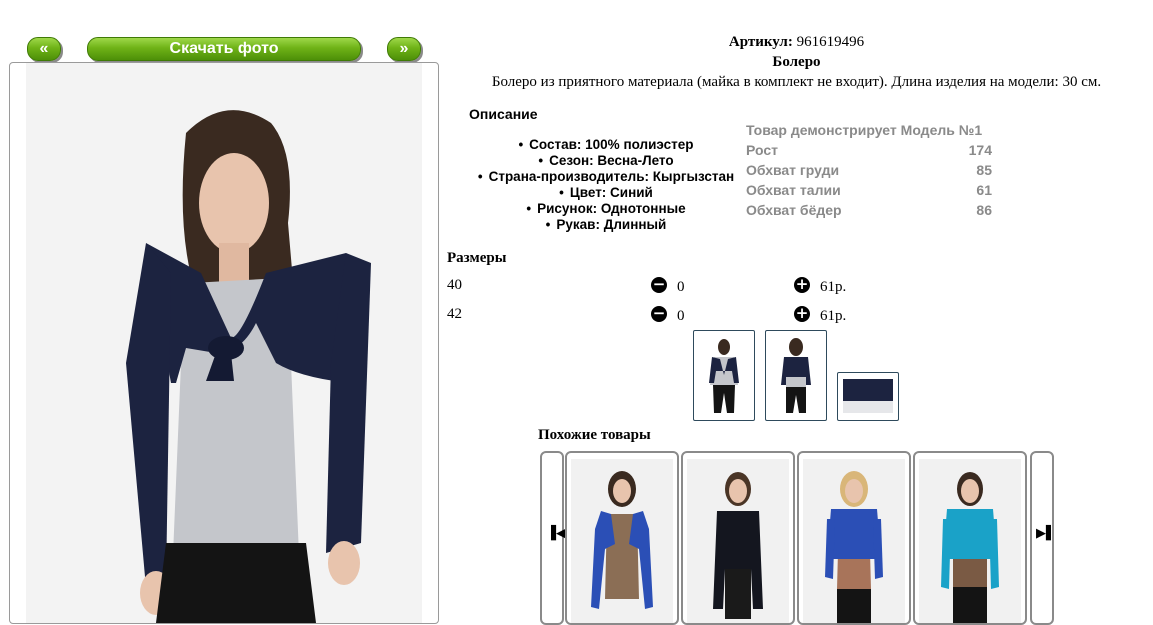 Image resolution: width=1153 pixels, height=625 pixels. What do you see at coordinates (556, 533) in the screenshot?
I see `skip-back-icon: ▐◀` at bounding box center [556, 533].